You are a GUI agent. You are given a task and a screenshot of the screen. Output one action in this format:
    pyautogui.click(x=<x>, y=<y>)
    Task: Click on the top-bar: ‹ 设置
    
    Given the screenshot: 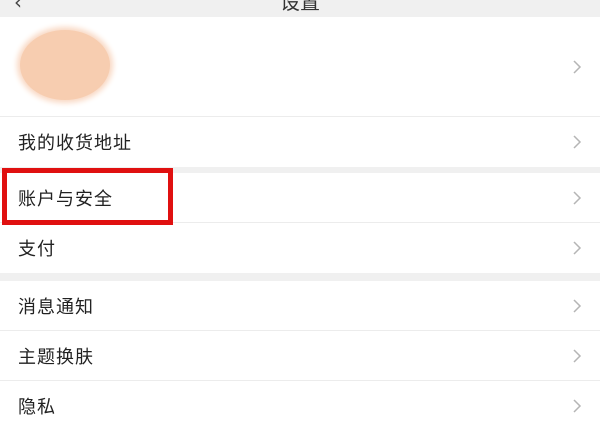 What is the action you would take?
    pyautogui.click(x=300, y=7)
    